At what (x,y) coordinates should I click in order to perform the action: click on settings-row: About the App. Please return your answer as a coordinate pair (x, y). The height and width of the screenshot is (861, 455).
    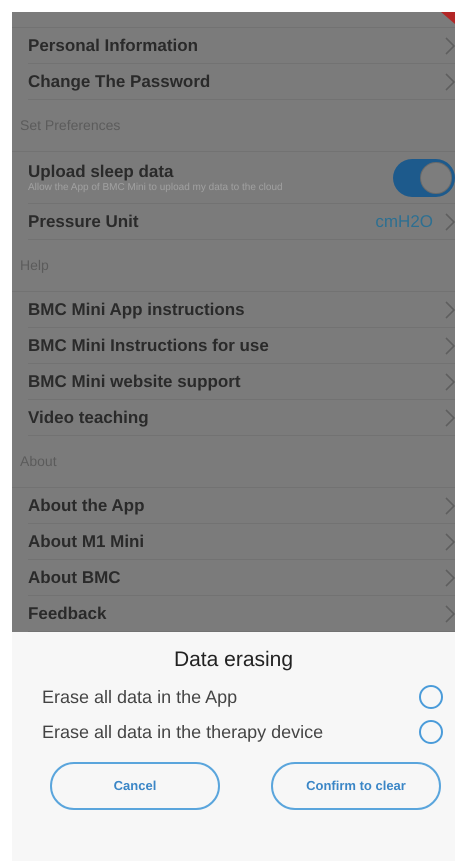
    Looking at the image, I should click on (241, 506).